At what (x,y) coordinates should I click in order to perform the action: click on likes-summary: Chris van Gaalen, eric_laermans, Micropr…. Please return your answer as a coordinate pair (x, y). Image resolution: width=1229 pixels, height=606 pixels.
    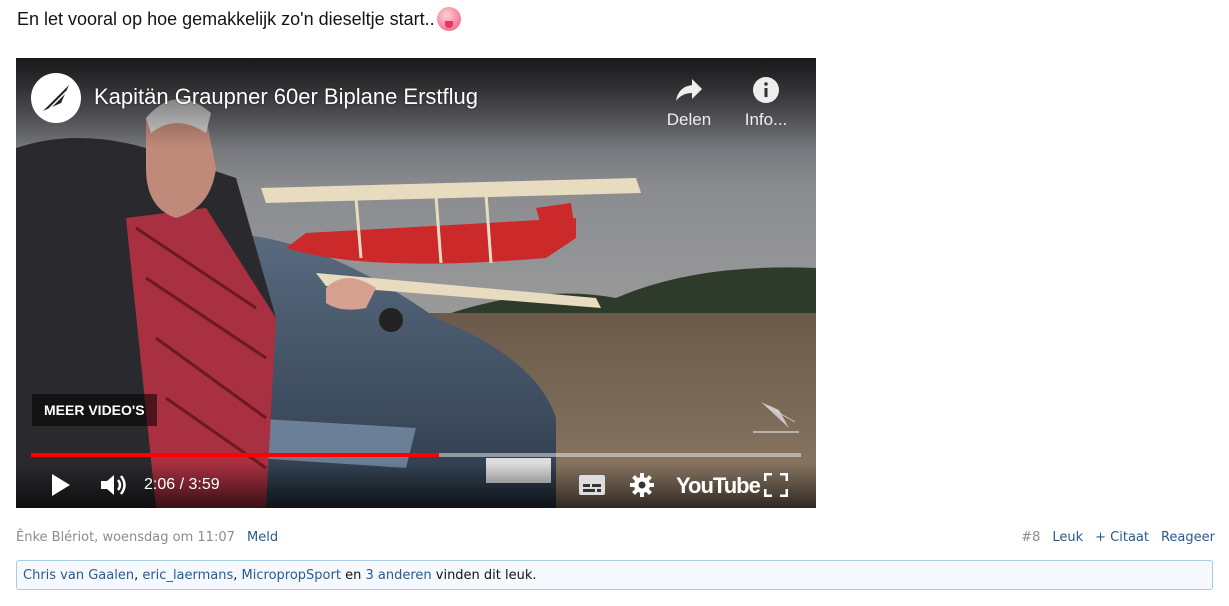
    Looking at the image, I should click on (614, 575).